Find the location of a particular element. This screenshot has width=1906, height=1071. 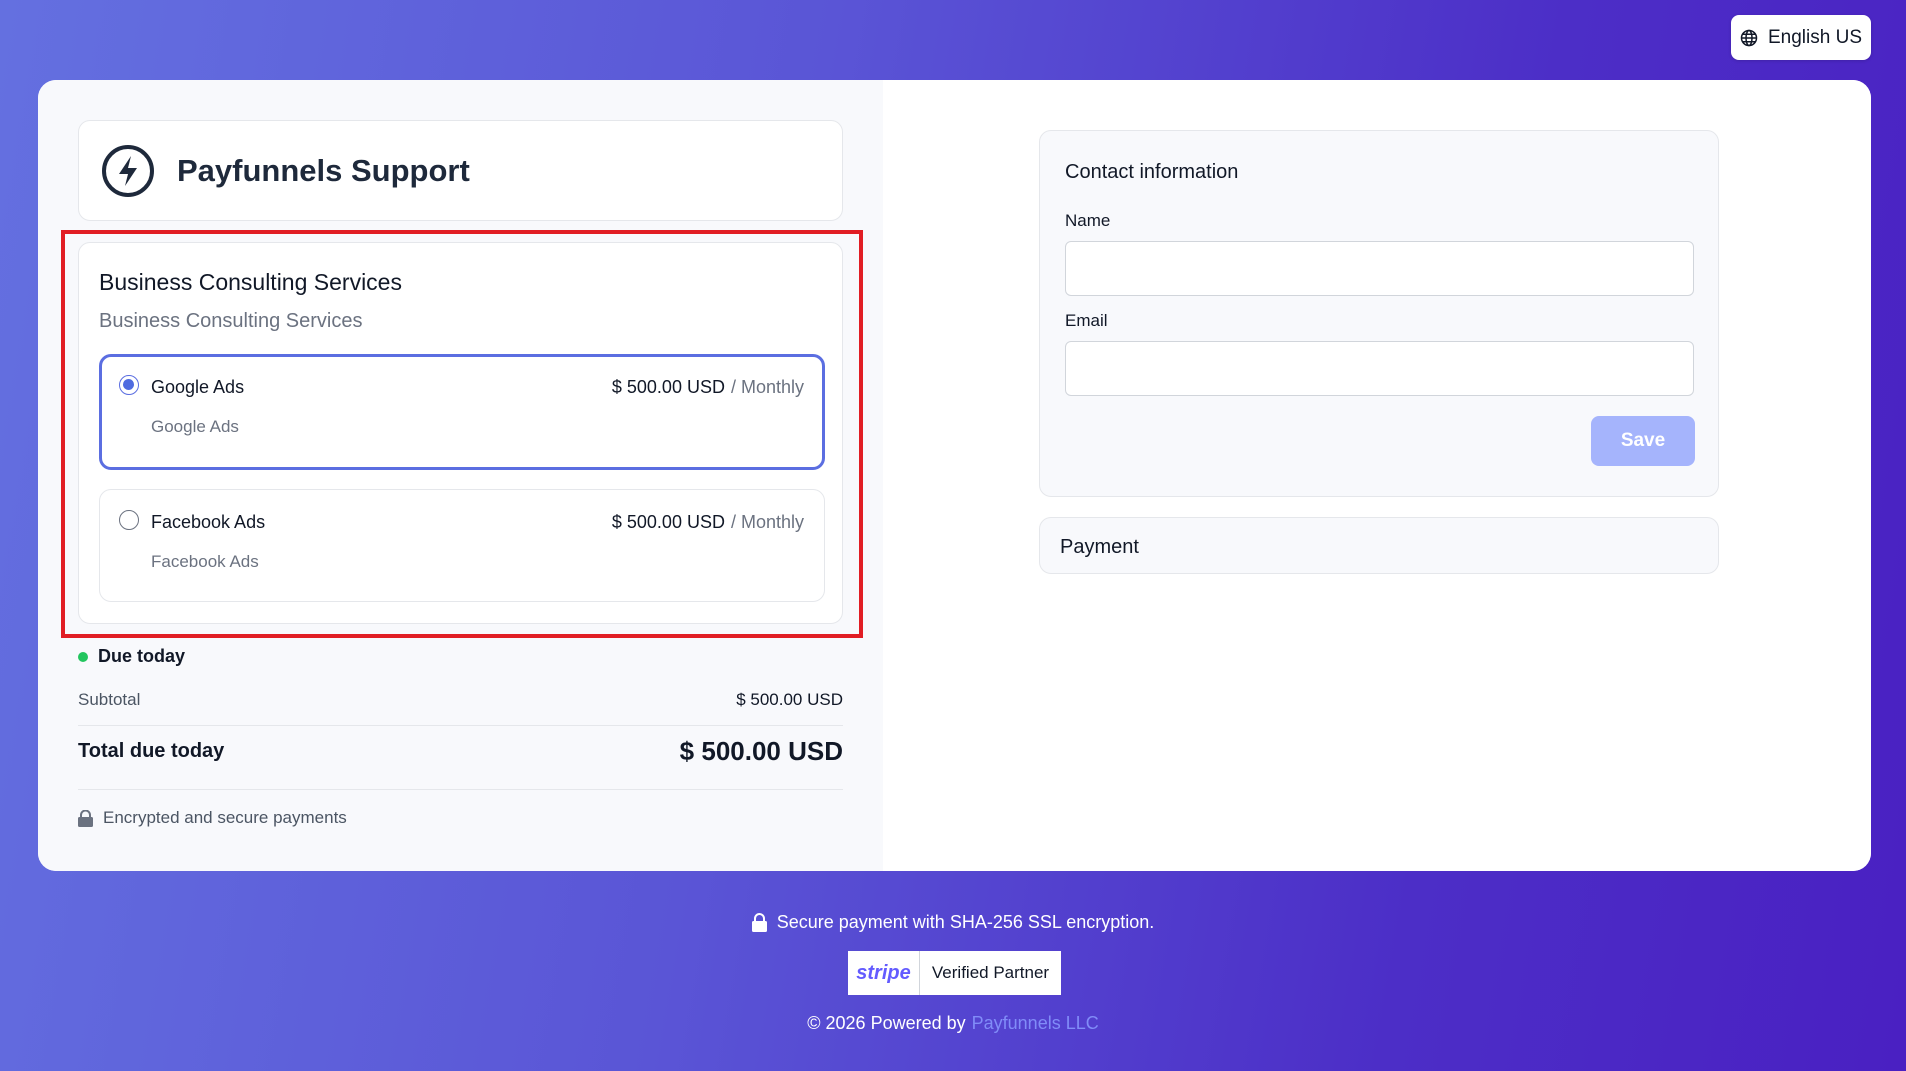

secure-payments-note: Encrypted and secure payments is located at coordinates (212, 818).